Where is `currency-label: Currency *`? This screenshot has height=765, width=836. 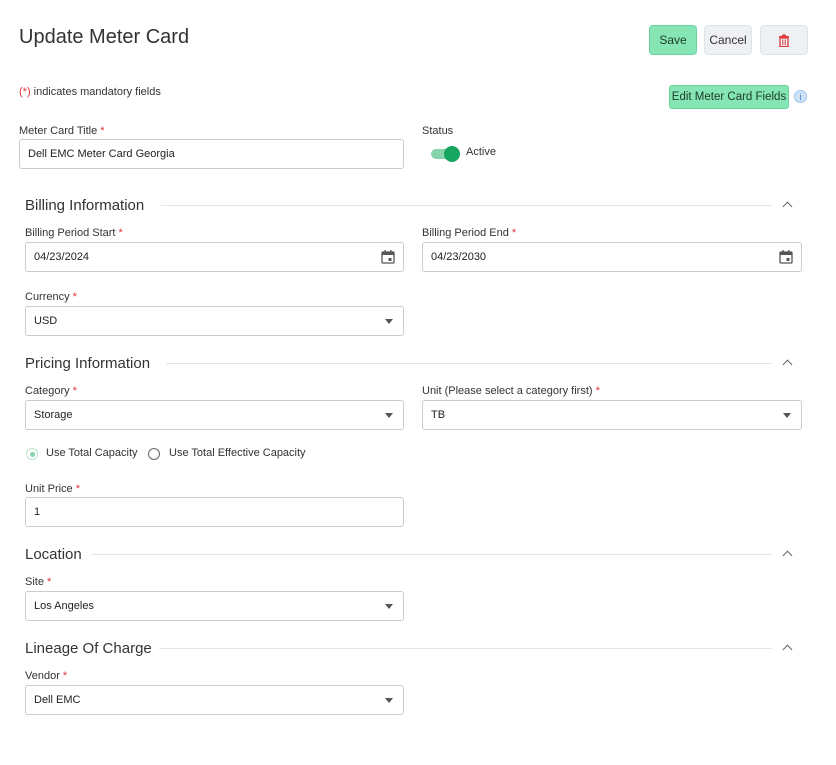 currency-label: Currency * is located at coordinates (51, 297).